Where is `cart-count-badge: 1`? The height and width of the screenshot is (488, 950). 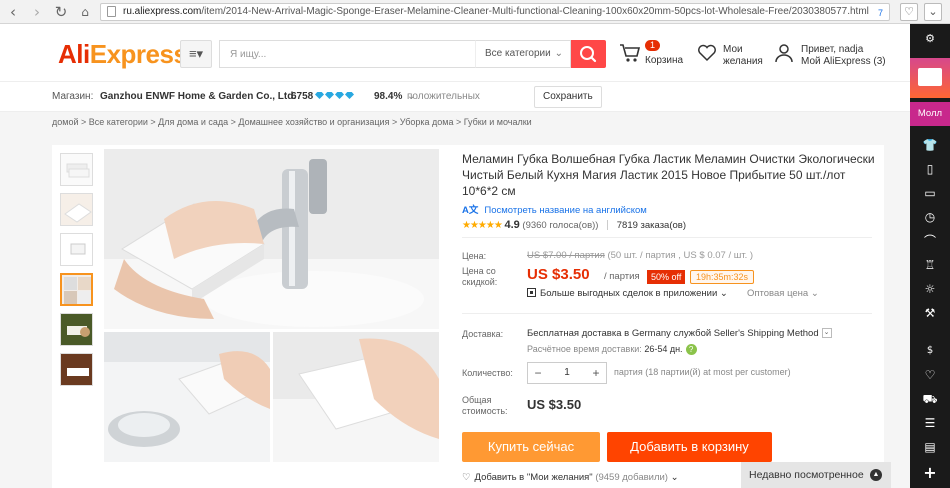
cart-count-badge: 1 is located at coordinates (653, 45).